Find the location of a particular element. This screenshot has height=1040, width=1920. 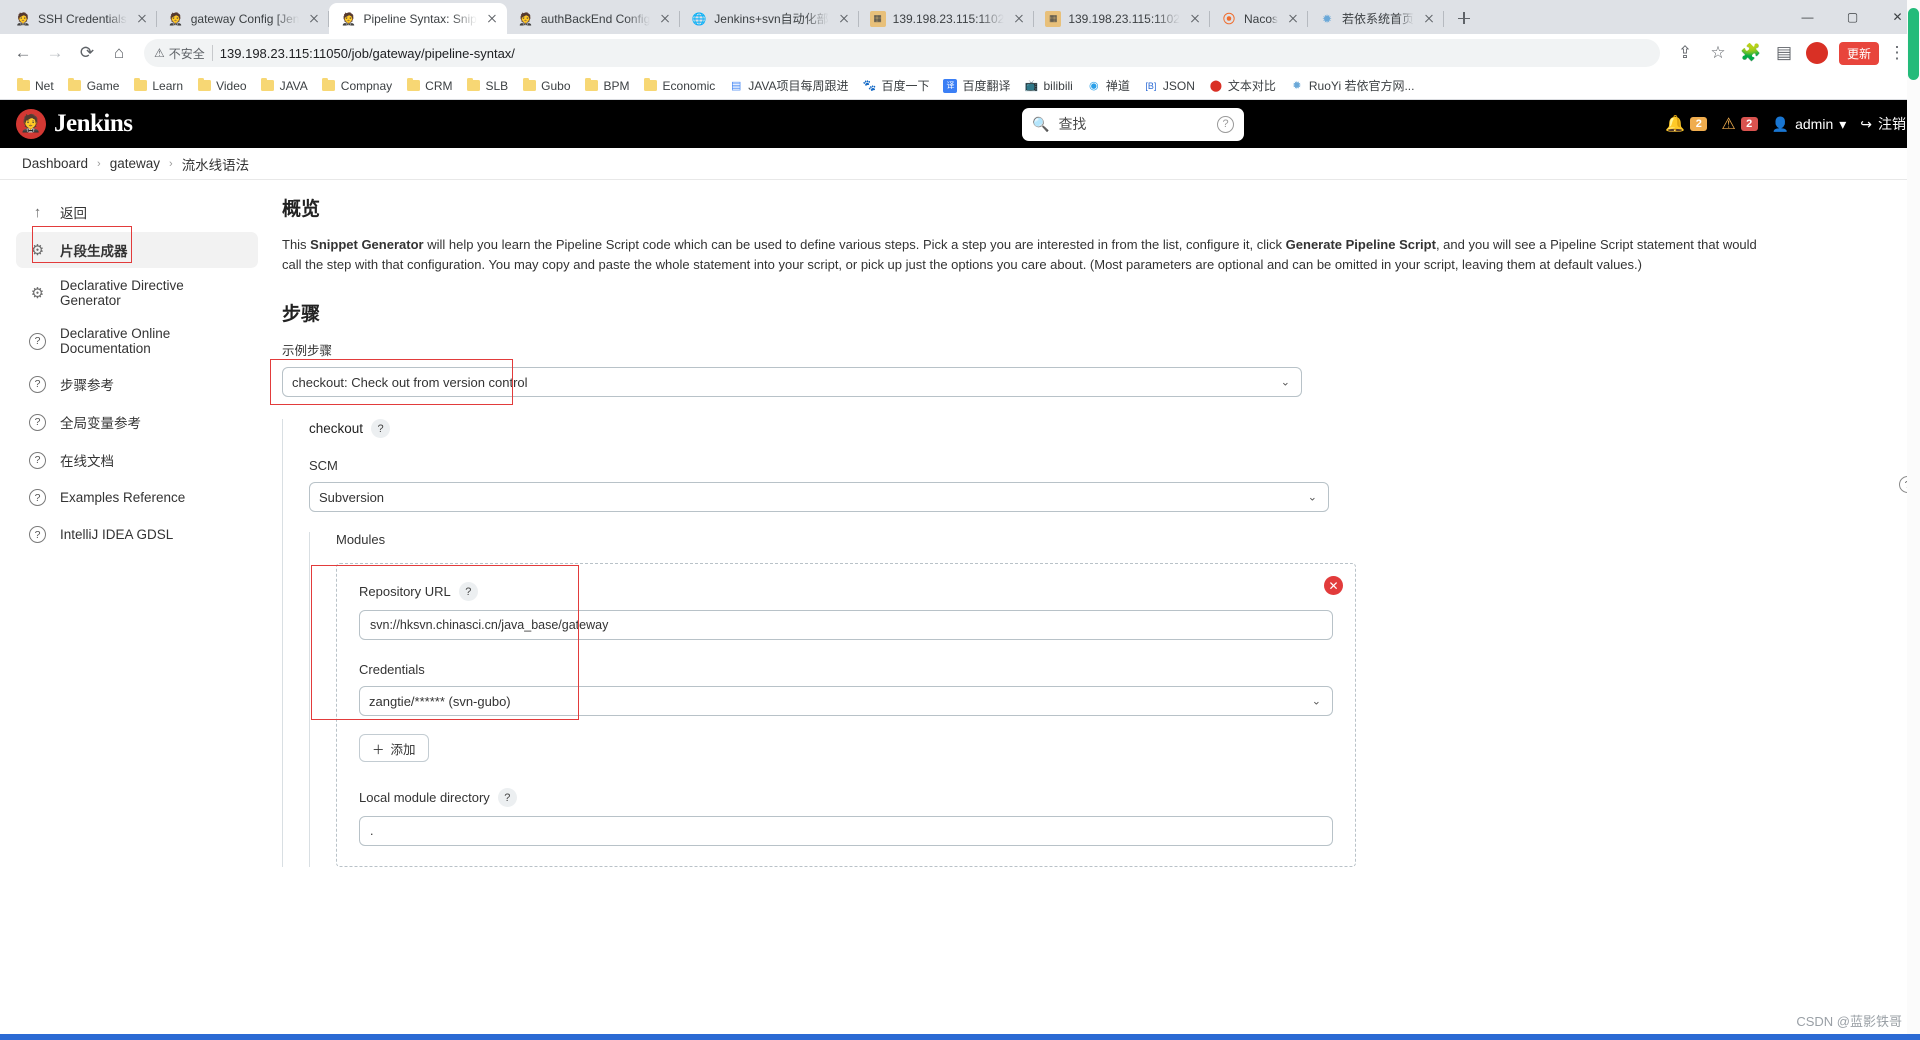

search-help-icon: ? is located at coordinates (1225, 124).